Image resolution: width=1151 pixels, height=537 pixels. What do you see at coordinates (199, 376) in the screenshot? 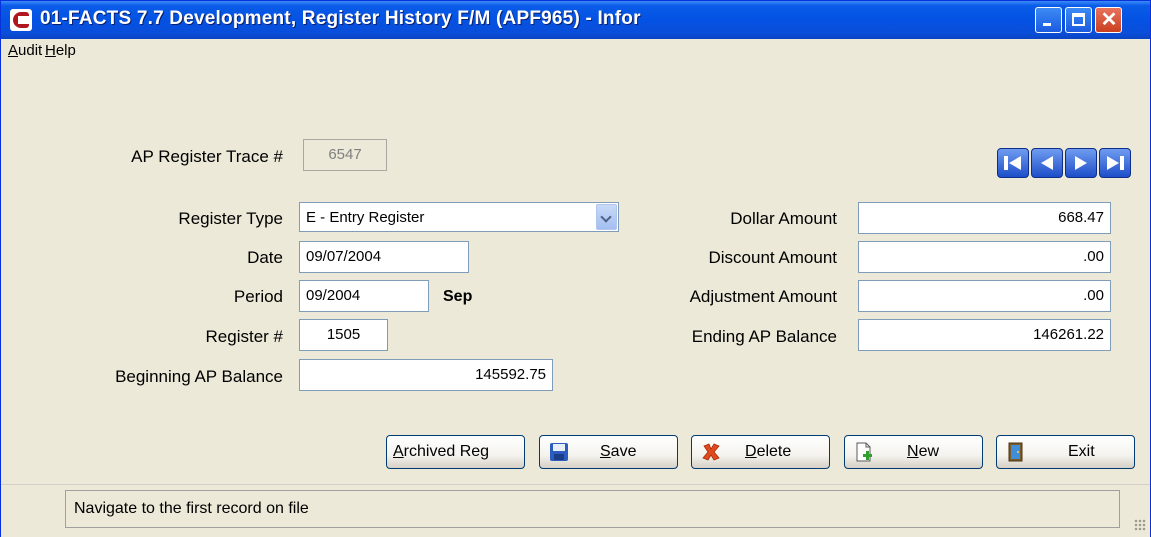
I see `beginning-balance-label: Beginning AP Balance` at bounding box center [199, 376].